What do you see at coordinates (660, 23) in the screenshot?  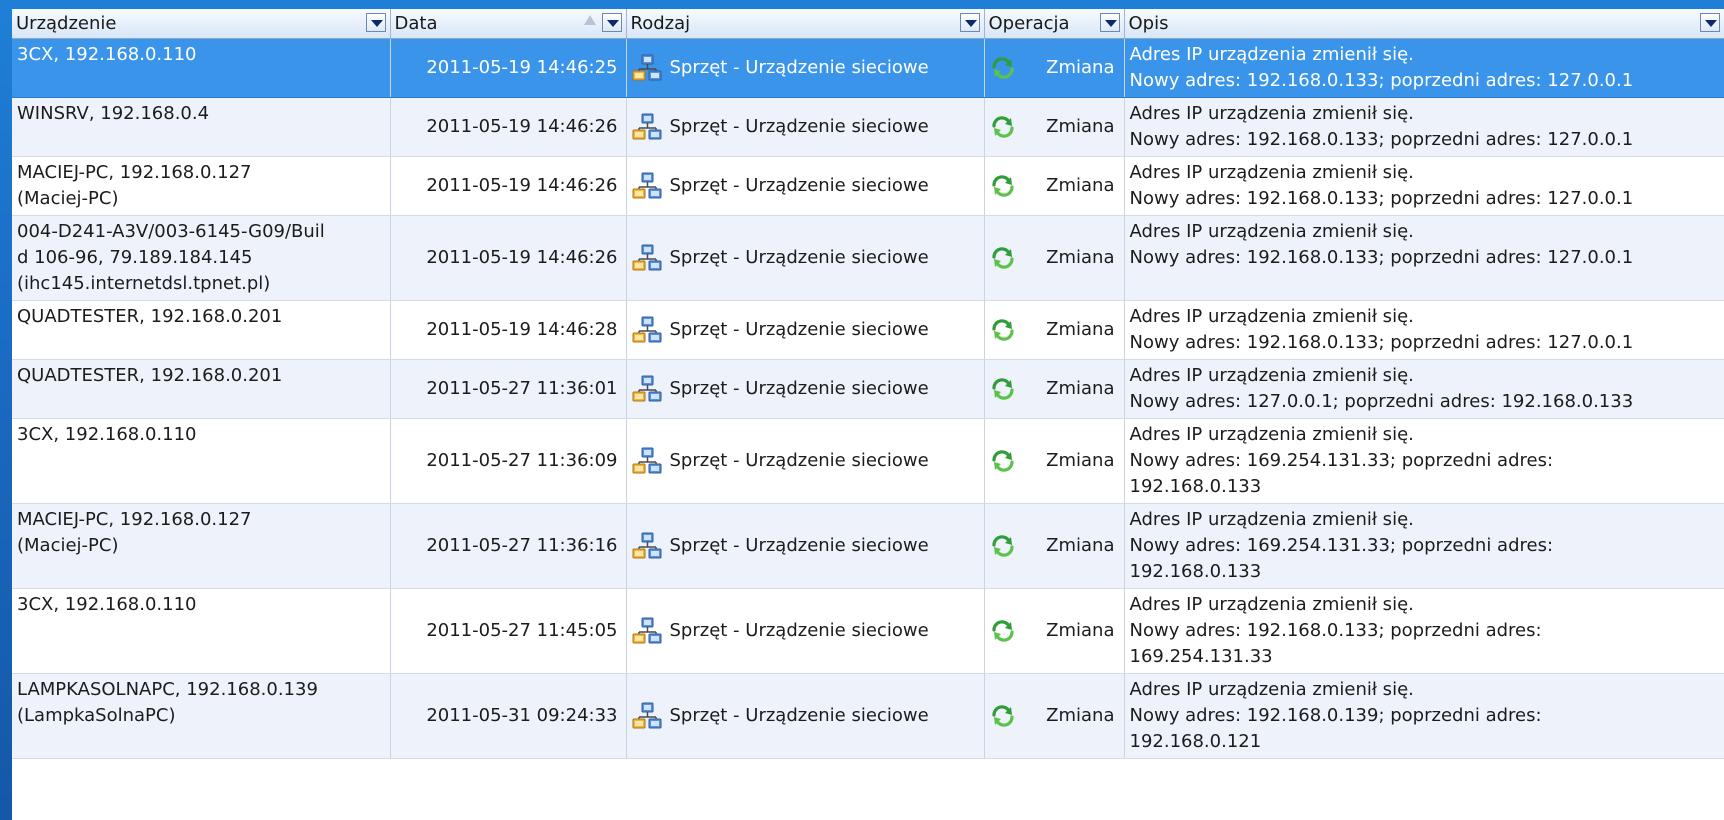 I see `column-header-type-label: Rodzaj` at bounding box center [660, 23].